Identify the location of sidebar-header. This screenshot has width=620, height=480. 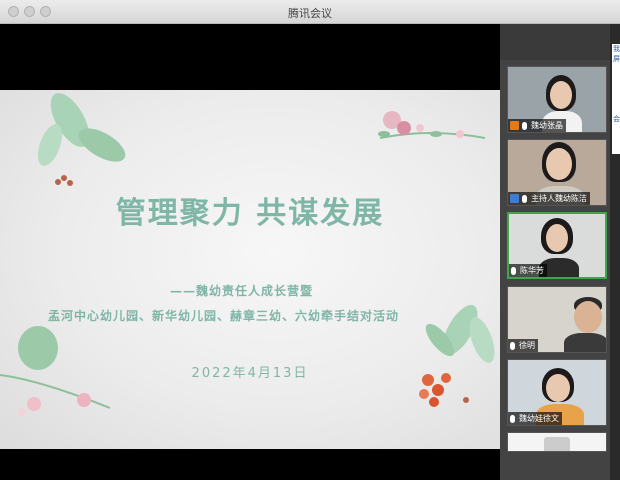
(555, 42).